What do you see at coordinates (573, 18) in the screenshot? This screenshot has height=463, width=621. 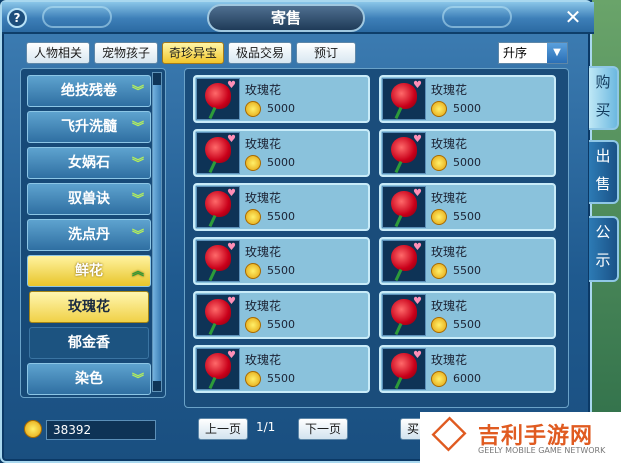 I see `close-icon: ✕` at bounding box center [573, 18].